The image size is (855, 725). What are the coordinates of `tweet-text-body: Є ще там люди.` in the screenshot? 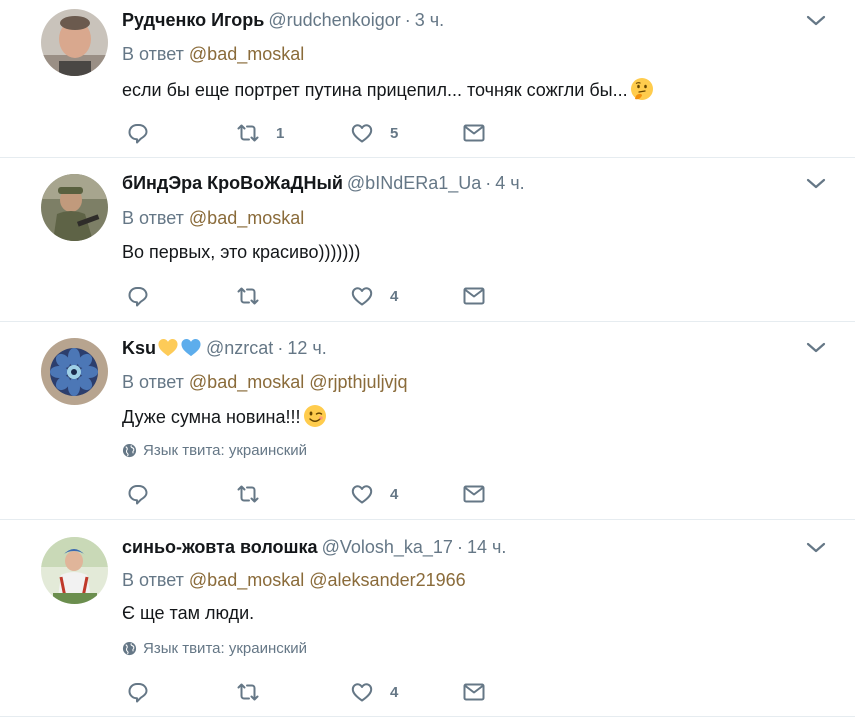 It's located at (188, 613).